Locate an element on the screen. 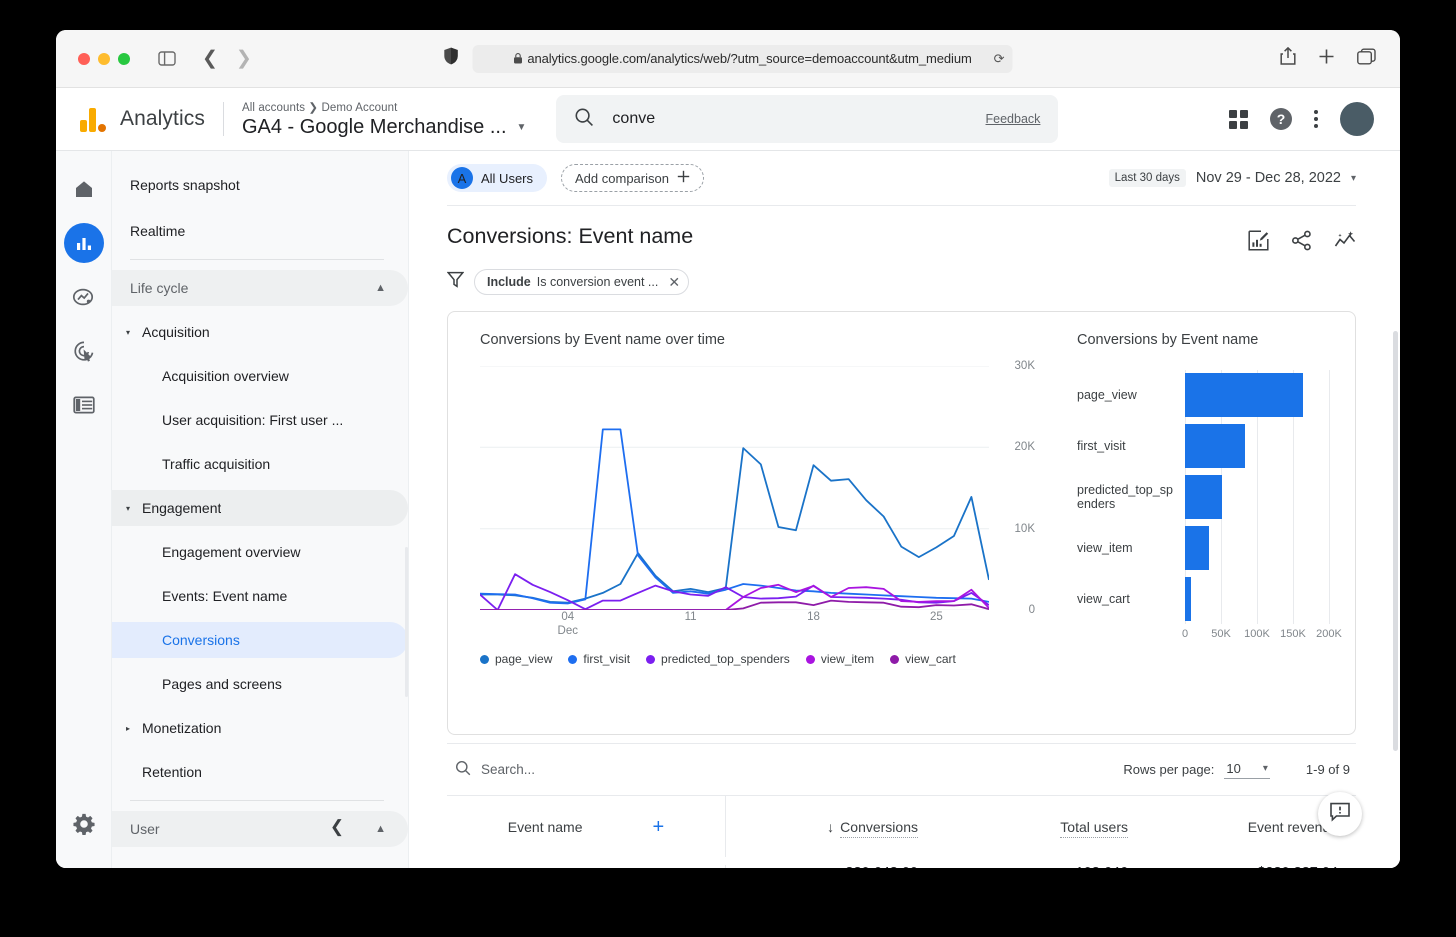 The height and width of the screenshot is (937, 1456). rail-item-reports is located at coordinates (83, 243).